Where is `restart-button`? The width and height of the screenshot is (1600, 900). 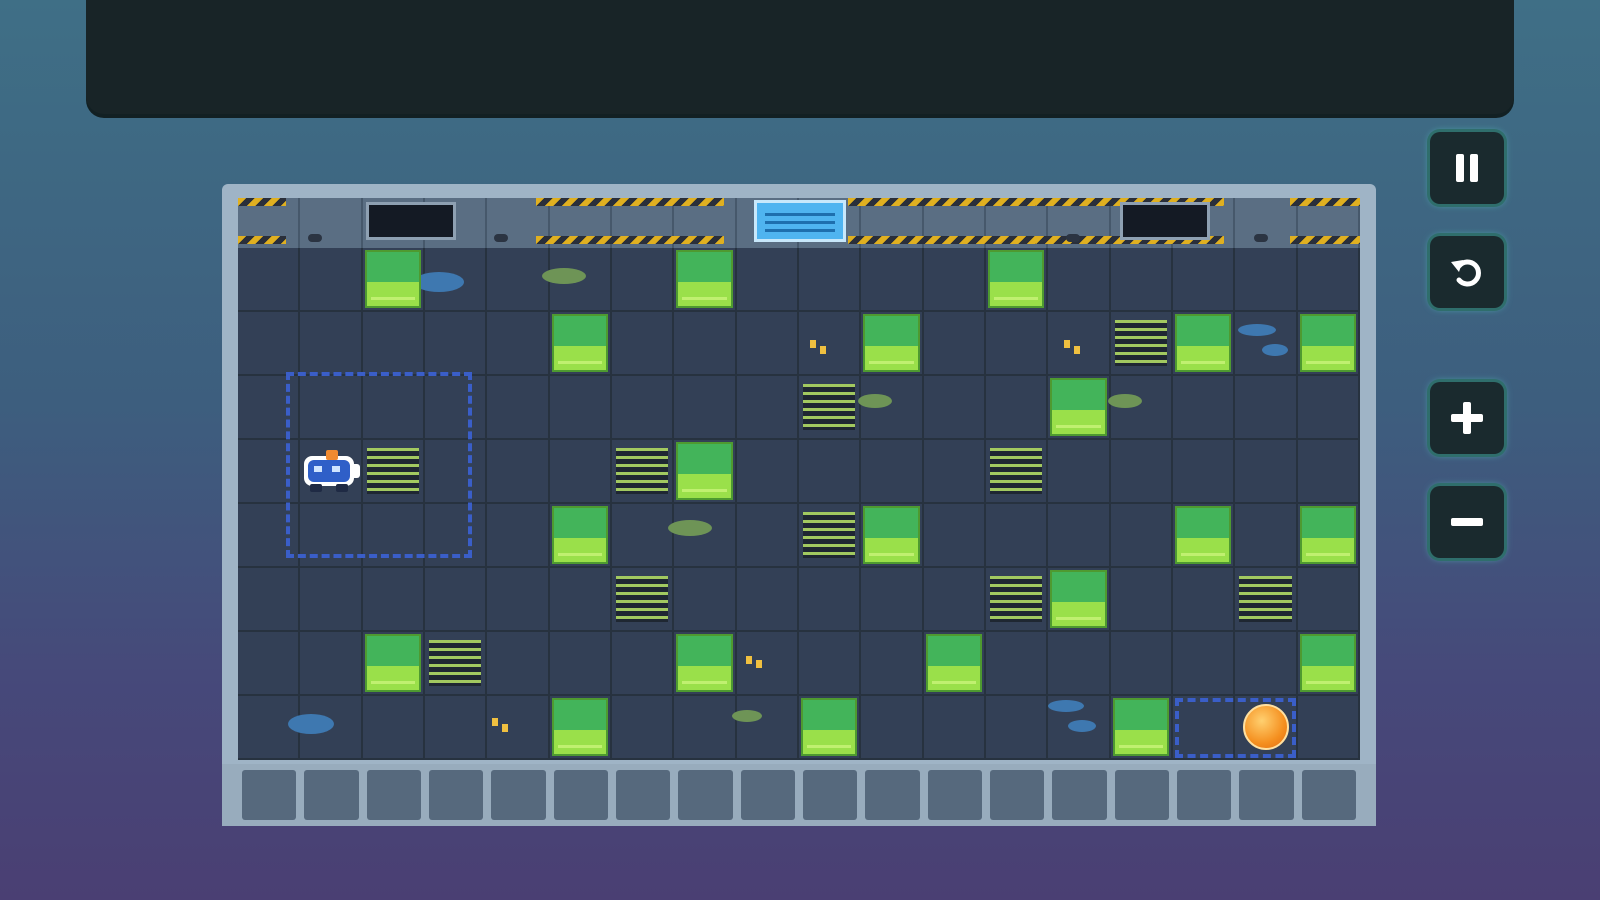
restart-button is located at coordinates (1467, 272).